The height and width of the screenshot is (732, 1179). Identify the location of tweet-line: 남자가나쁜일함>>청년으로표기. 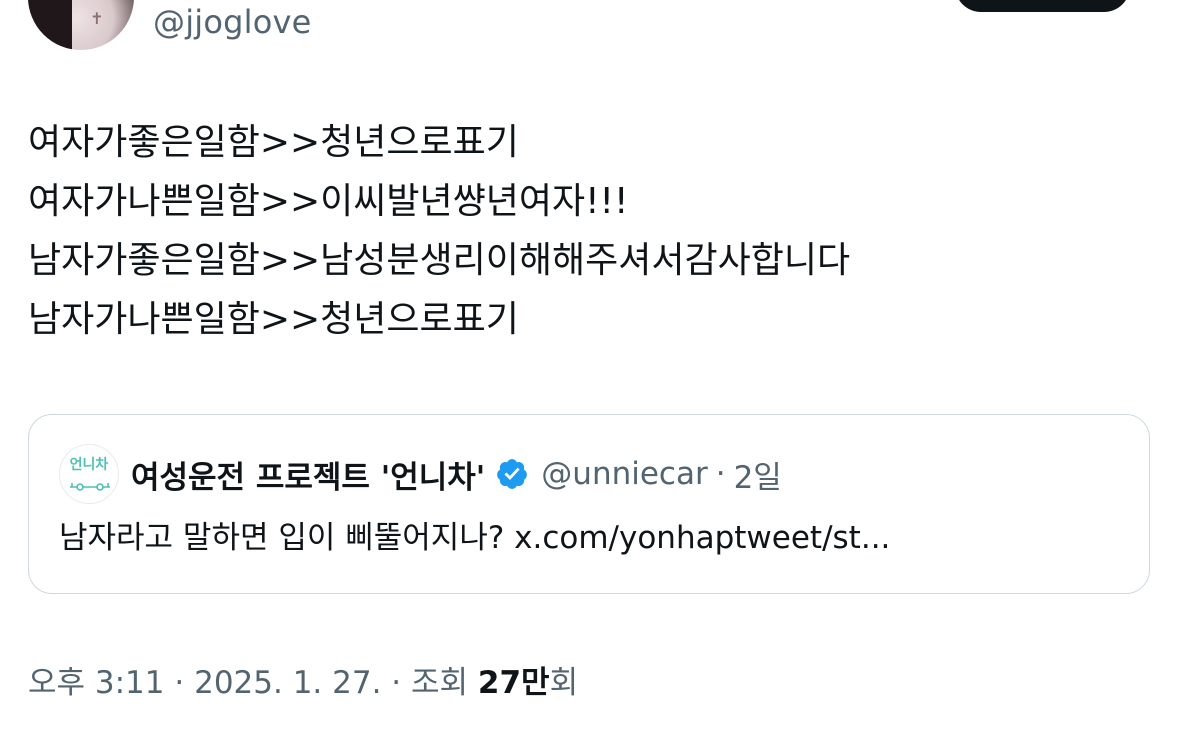
(273, 319).